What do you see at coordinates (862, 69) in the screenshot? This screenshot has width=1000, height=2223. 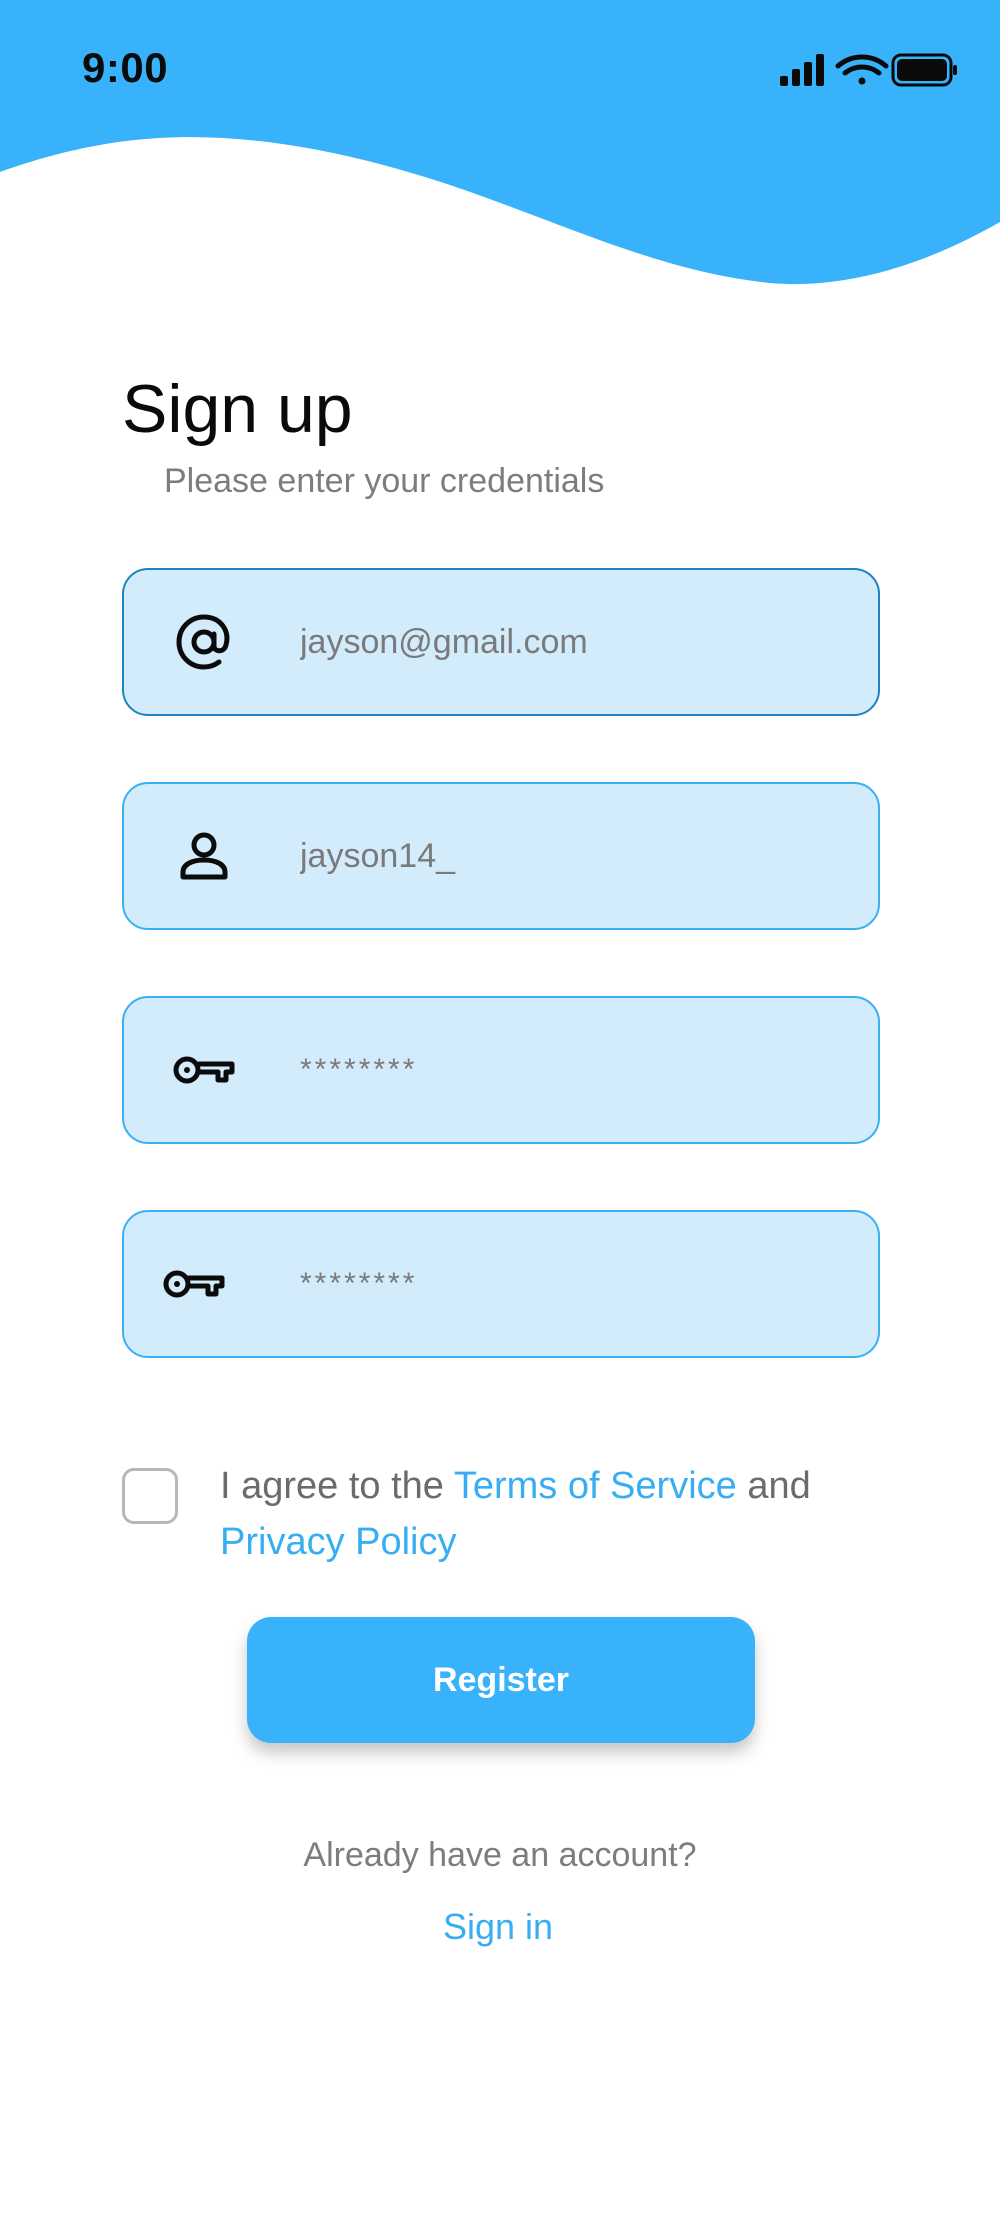 I see `wifi-icon` at bounding box center [862, 69].